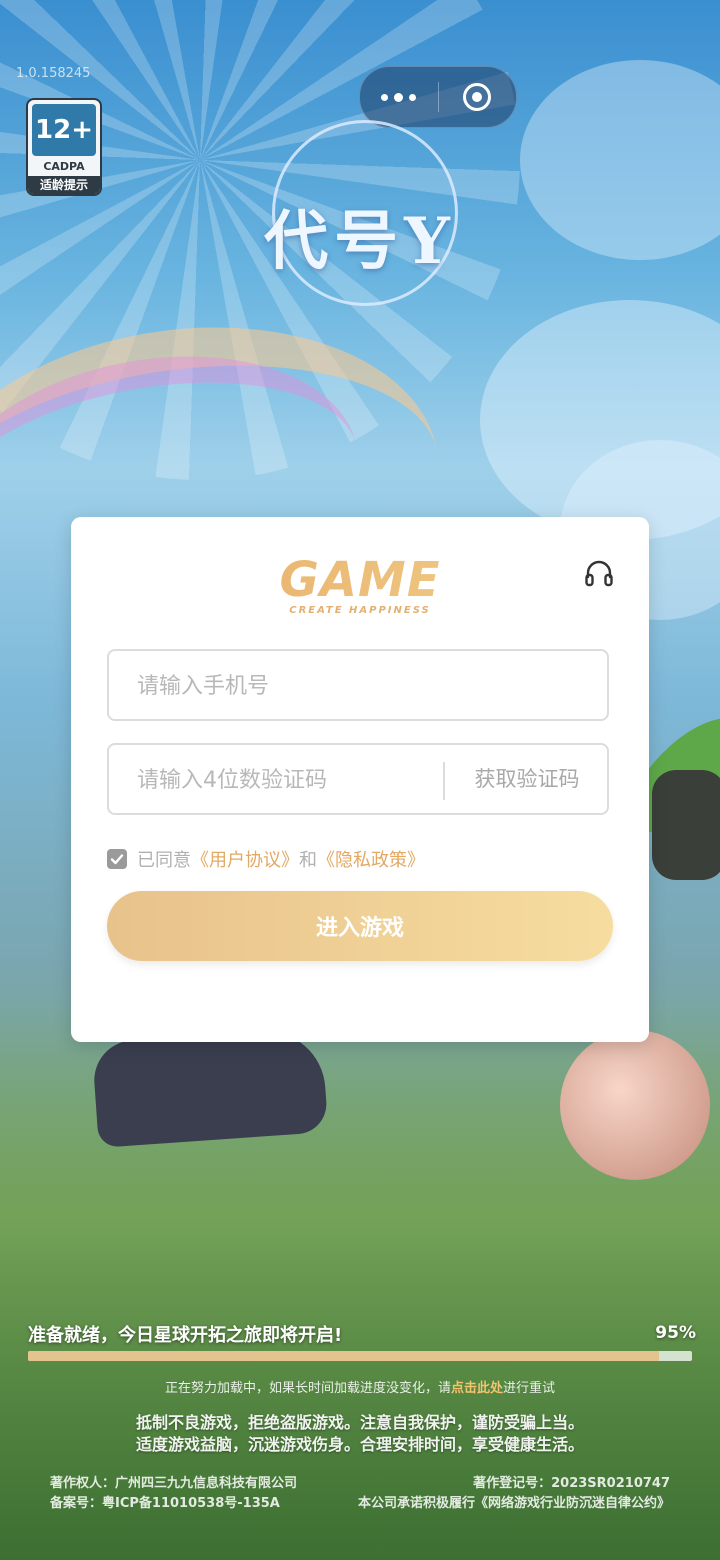 Image resolution: width=720 pixels, height=1560 pixels. Describe the element at coordinates (599, 573) in the screenshot. I see `headset-icon` at that location.